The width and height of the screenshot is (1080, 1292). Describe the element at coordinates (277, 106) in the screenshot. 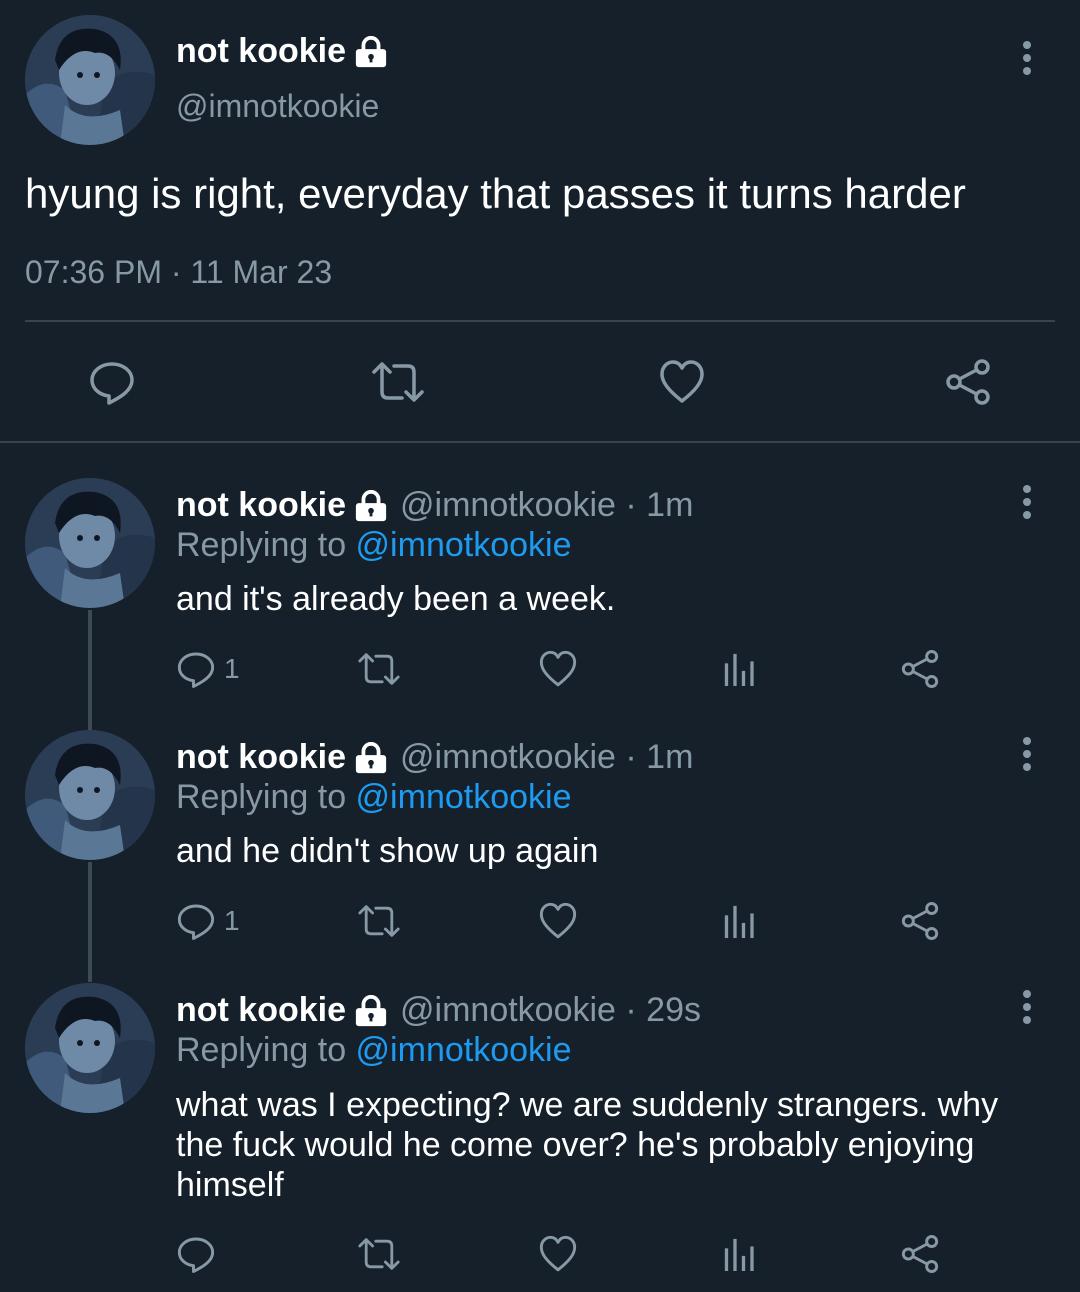

I see `author-handle: @imnotkookie` at that location.